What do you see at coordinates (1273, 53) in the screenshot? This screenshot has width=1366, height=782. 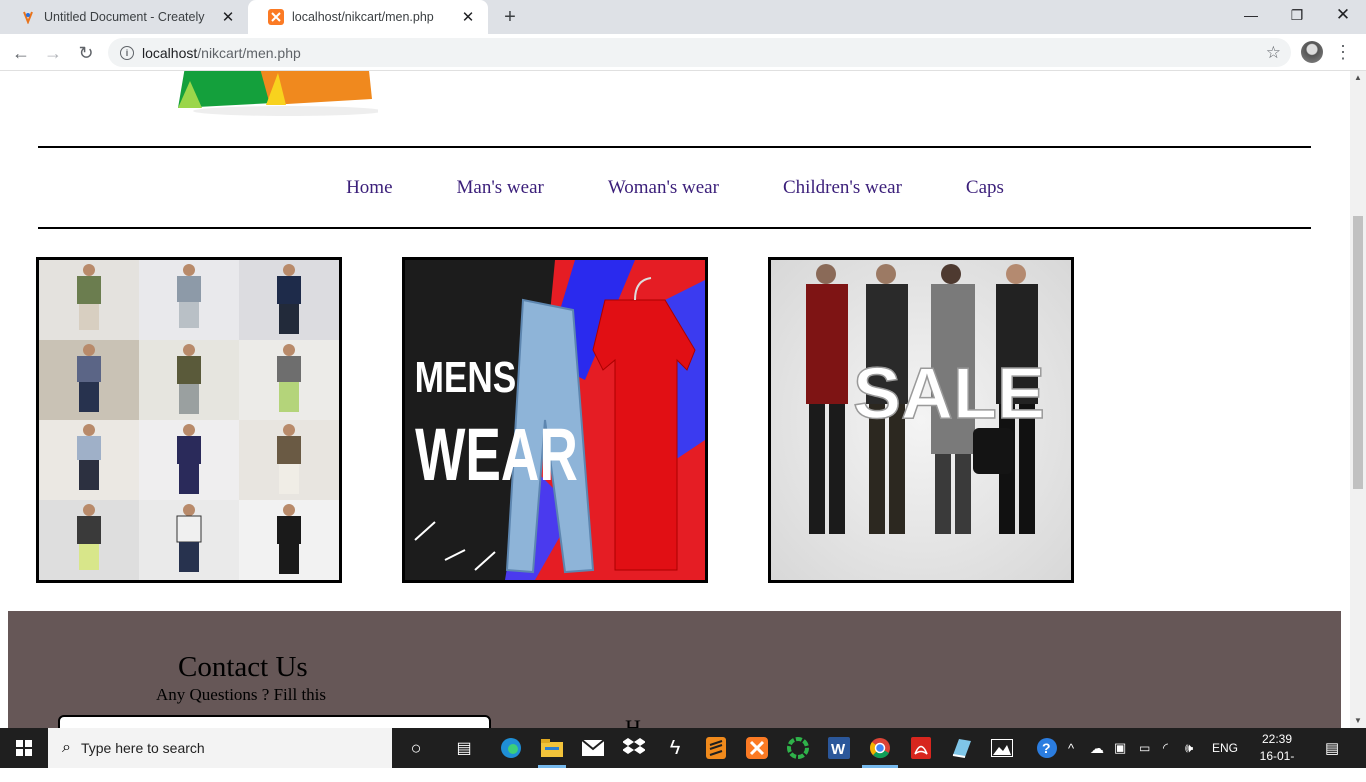 I see `bookmark-star-icon: ☆` at bounding box center [1273, 53].